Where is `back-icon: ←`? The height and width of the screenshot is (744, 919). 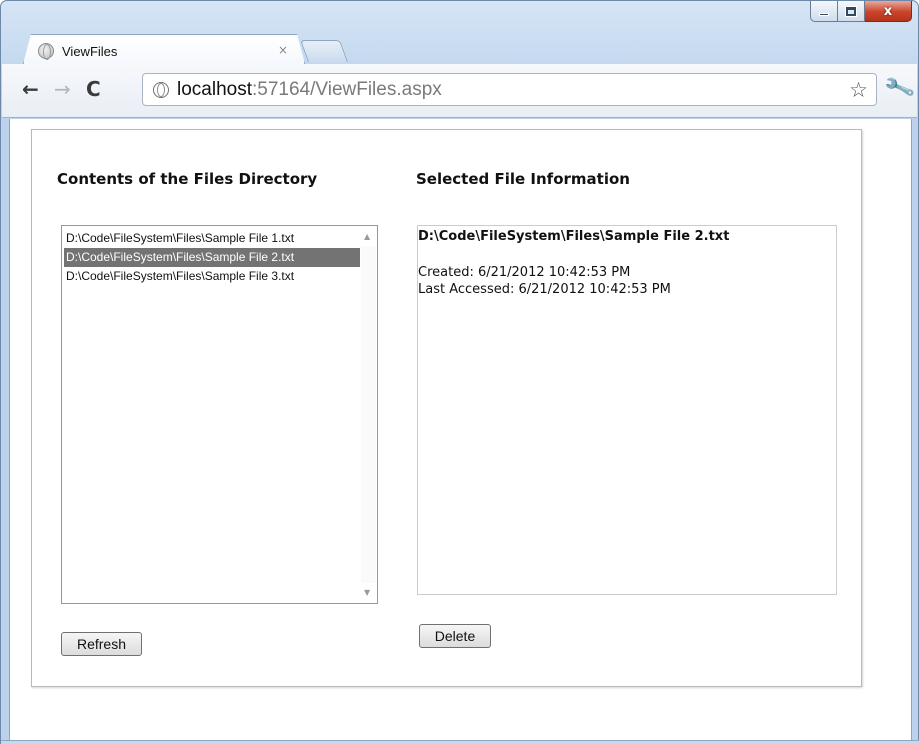
back-icon: ← is located at coordinates (30, 89).